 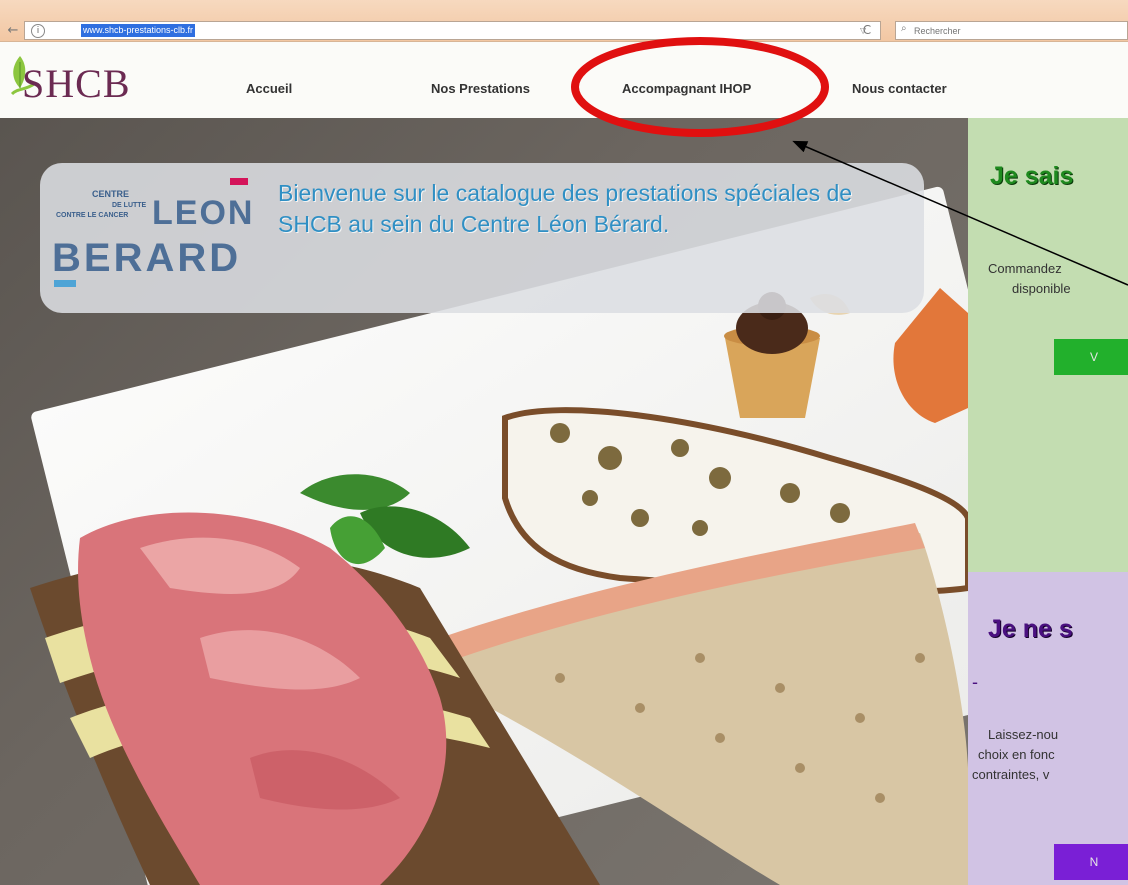 What do you see at coordinates (1023, 734) in the screenshot?
I see `panel-je-ne-sais-text-1: Laissez-nou` at bounding box center [1023, 734].